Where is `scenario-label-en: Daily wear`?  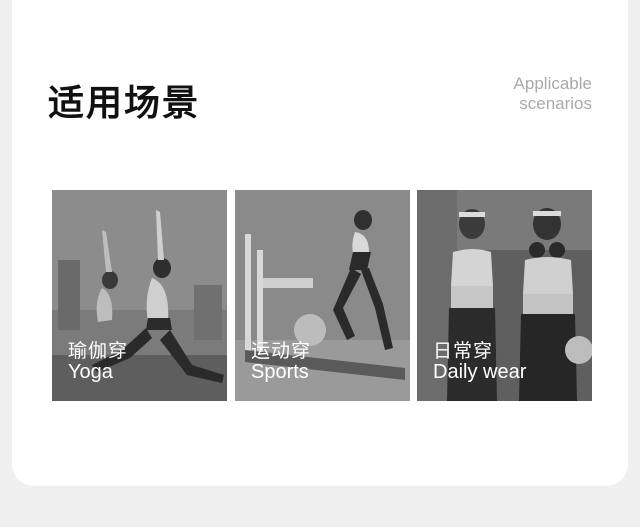 scenario-label-en: Daily wear is located at coordinates (480, 372).